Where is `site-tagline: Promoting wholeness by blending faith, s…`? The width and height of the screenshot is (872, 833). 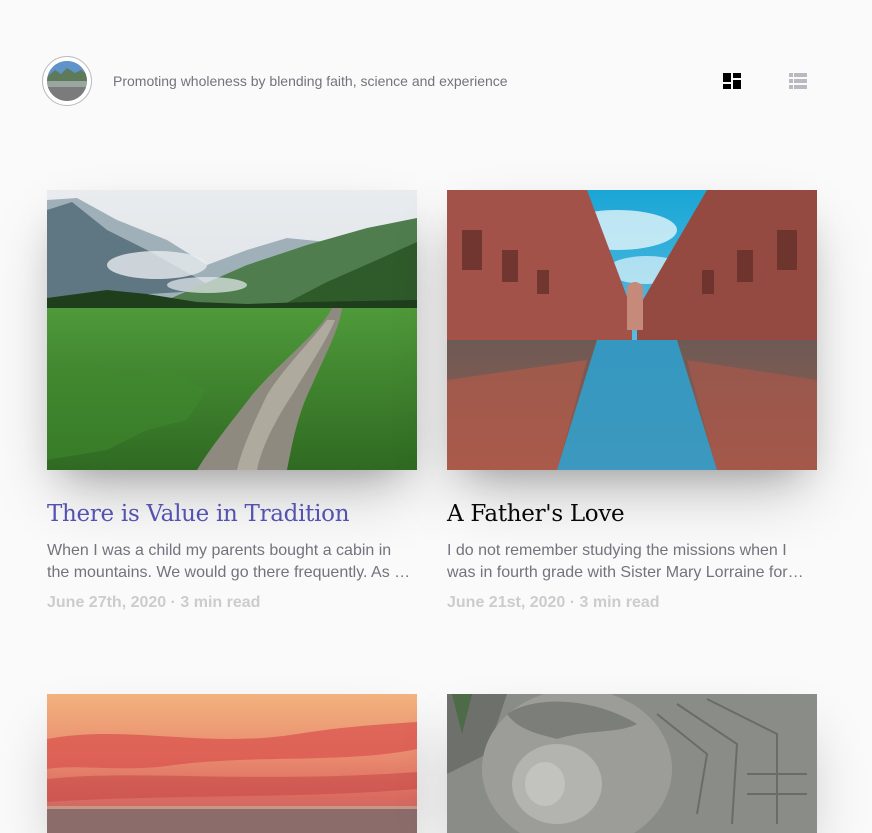
site-tagline: Promoting wholeness by blending faith, s… is located at coordinates (310, 81).